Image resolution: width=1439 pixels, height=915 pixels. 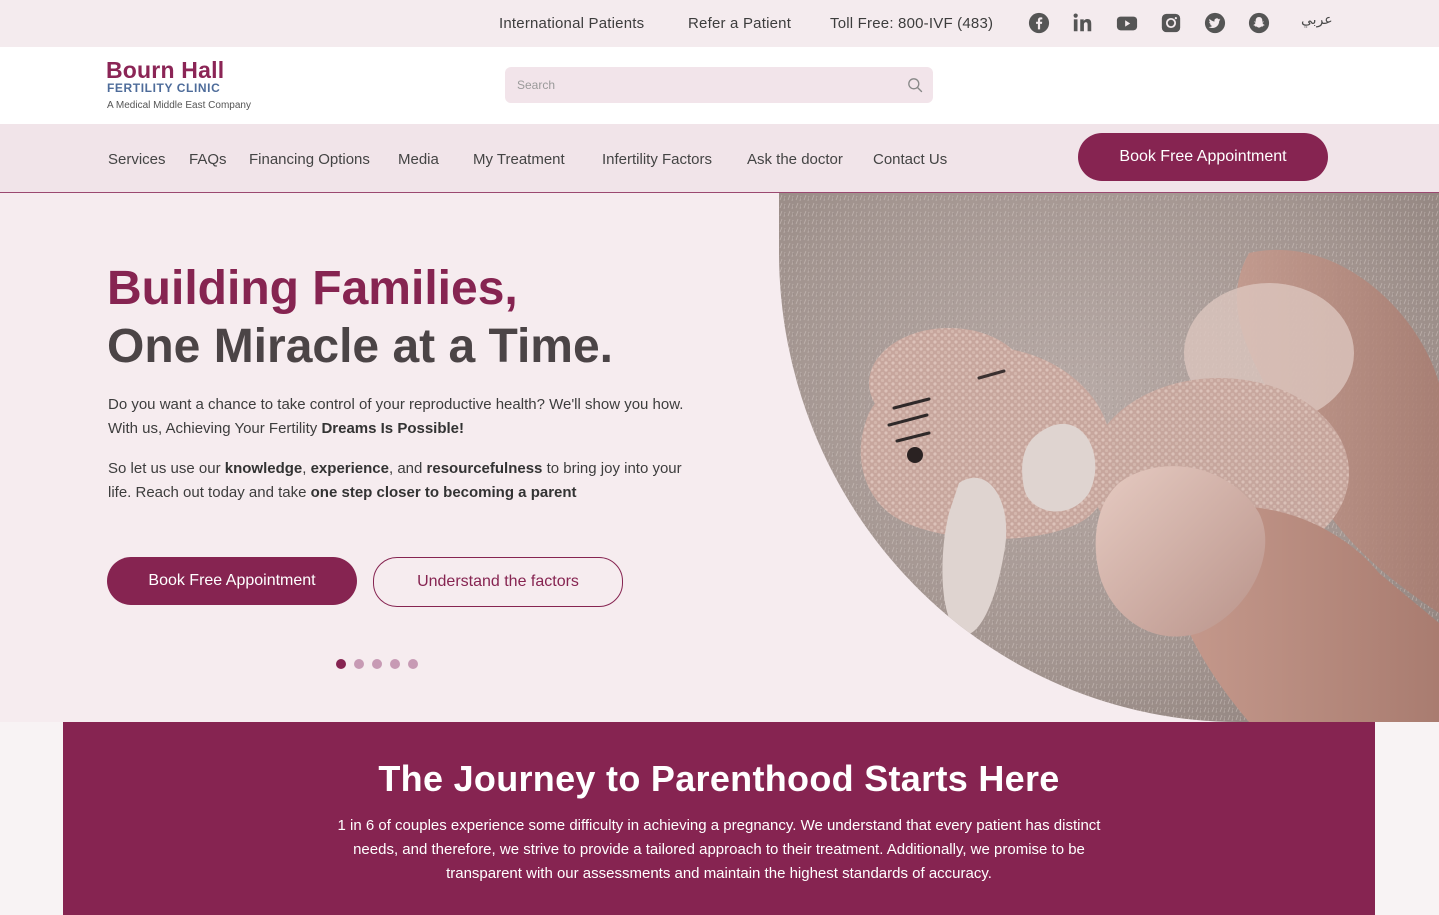 What do you see at coordinates (739, 23) in the screenshot?
I see `refer-patient-link: Refer a Patient` at bounding box center [739, 23].